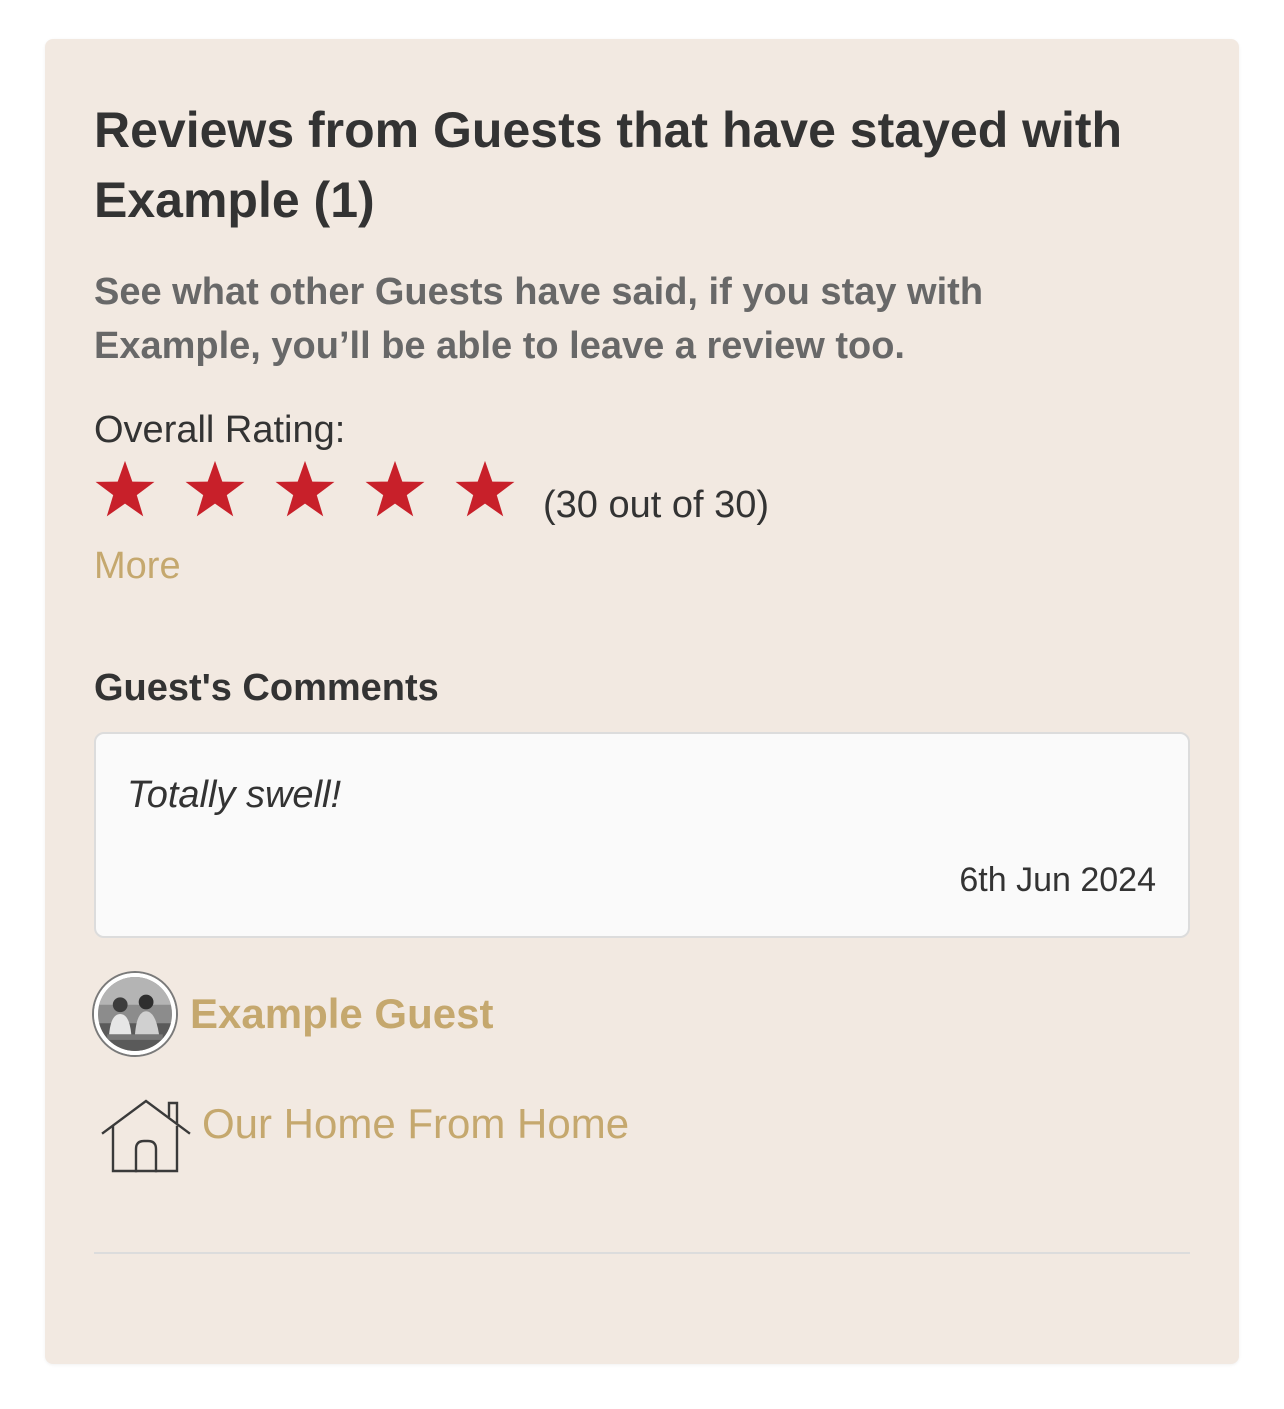 This screenshot has height=1409, width=1284. I want to click on comment-card: Totally swell! 6th Jun 2024, so click(642, 835).